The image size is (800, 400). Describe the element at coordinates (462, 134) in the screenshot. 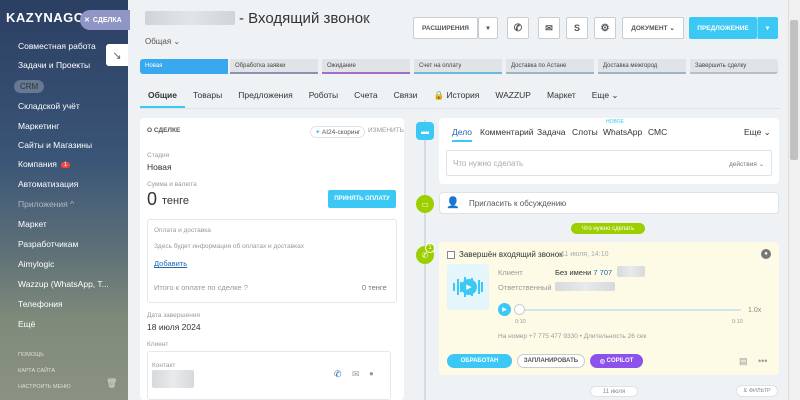

I see `tab-activity: Дело` at that location.